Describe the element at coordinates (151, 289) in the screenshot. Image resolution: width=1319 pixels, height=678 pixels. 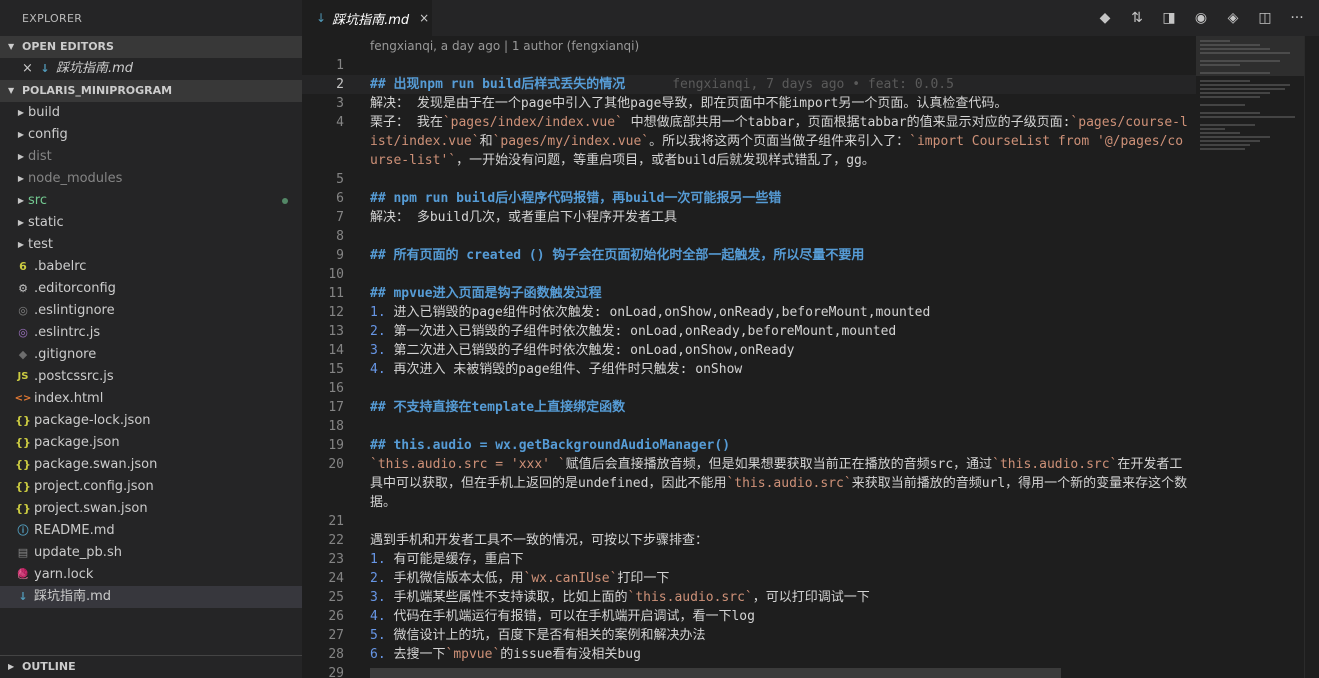
I see `tree-item-editorconfig: ⚙ .editorconfig` at that location.